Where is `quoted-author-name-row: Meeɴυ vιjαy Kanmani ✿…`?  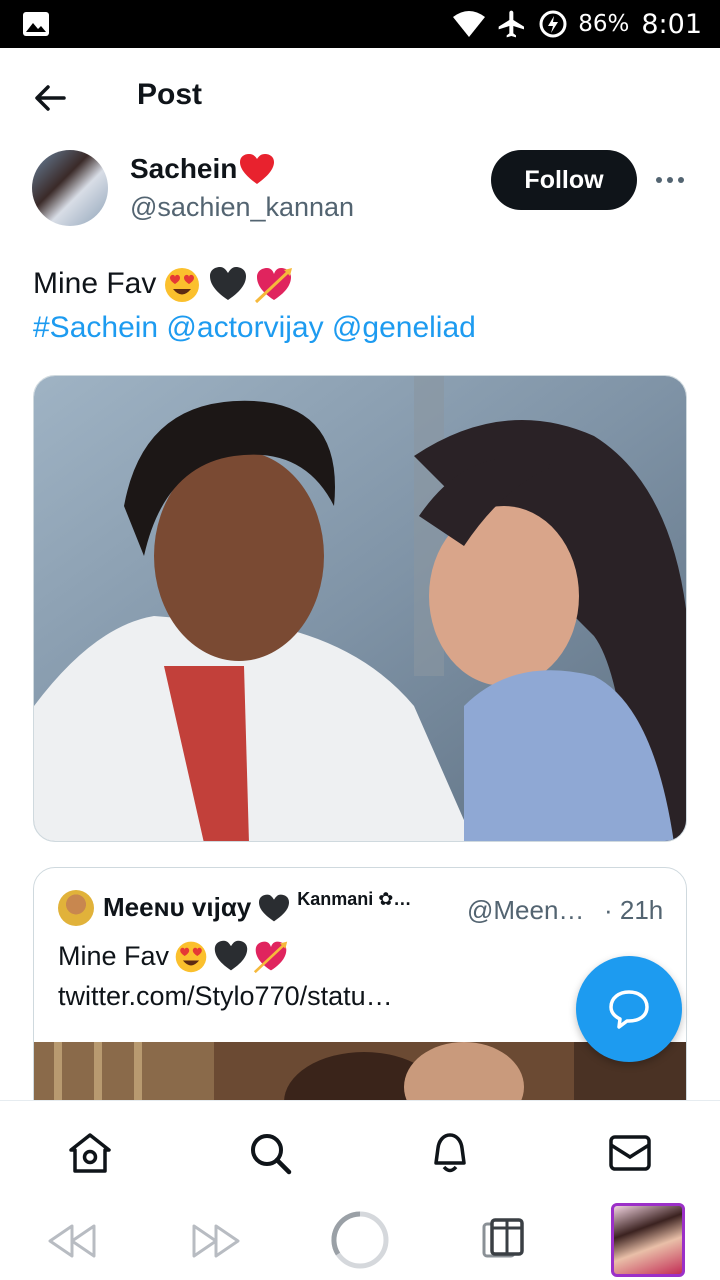
quoted-author-name-row: Meeɴυ vιjαy Kanmani ✿… is located at coordinates (257, 906).